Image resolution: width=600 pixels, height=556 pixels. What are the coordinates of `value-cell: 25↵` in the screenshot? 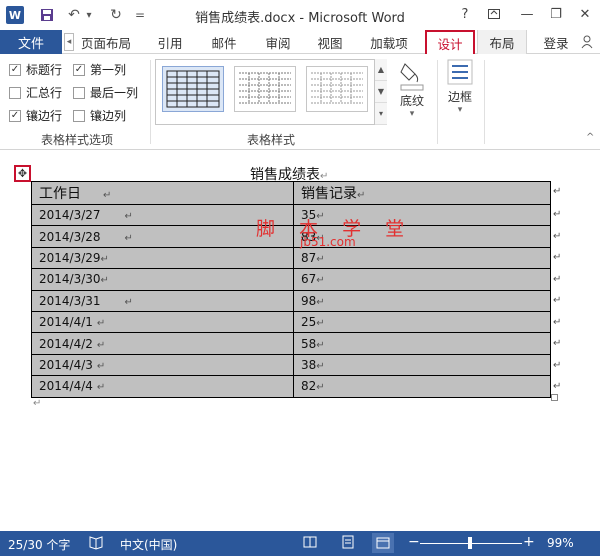 It's located at (422, 322).